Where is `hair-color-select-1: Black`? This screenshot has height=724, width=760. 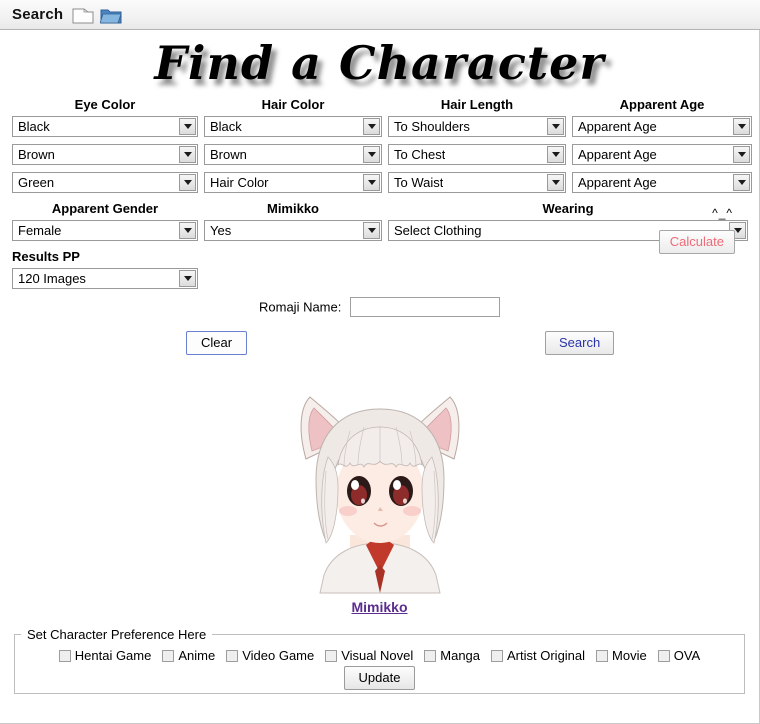
hair-color-select-1: Black is located at coordinates (293, 126).